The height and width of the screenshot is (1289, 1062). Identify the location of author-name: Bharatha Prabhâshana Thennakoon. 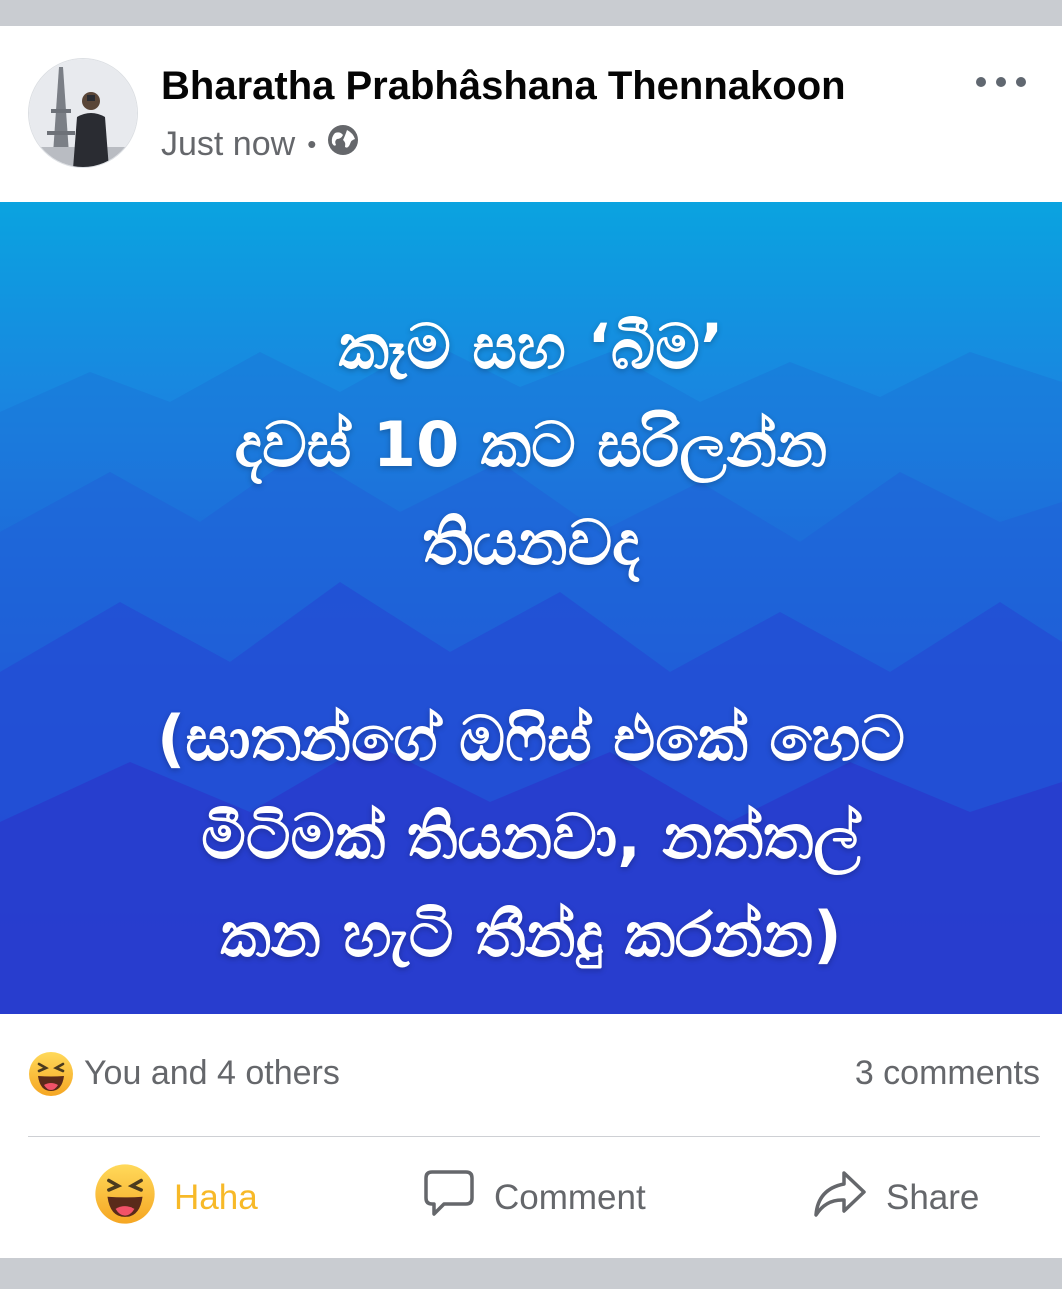
(503, 86).